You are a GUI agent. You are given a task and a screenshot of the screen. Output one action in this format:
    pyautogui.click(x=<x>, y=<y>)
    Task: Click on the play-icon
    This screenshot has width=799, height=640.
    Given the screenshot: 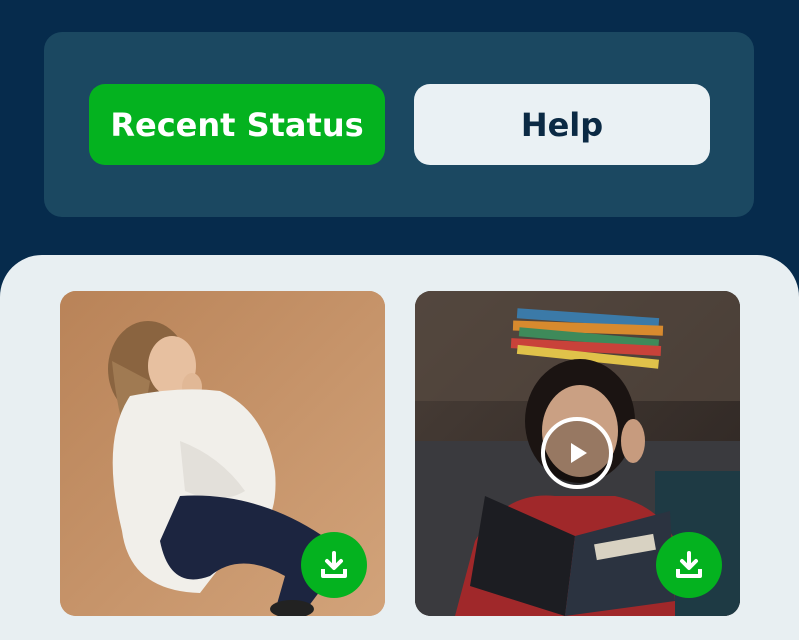 What is the action you would take?
    pyautogui.click(x=579, y=453)
    